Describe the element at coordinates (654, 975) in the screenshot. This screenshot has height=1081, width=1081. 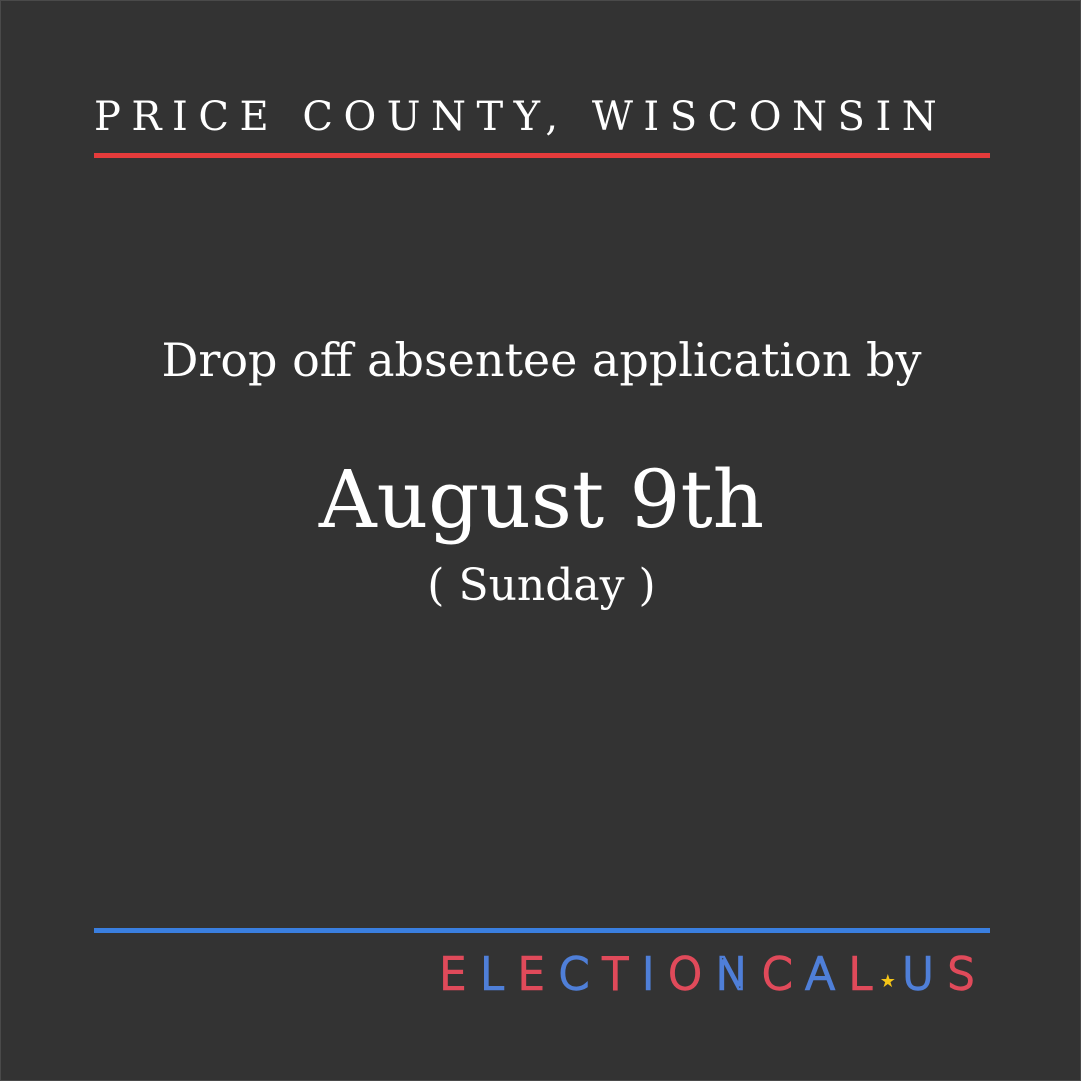
I see `logo-letter: I` at that location.